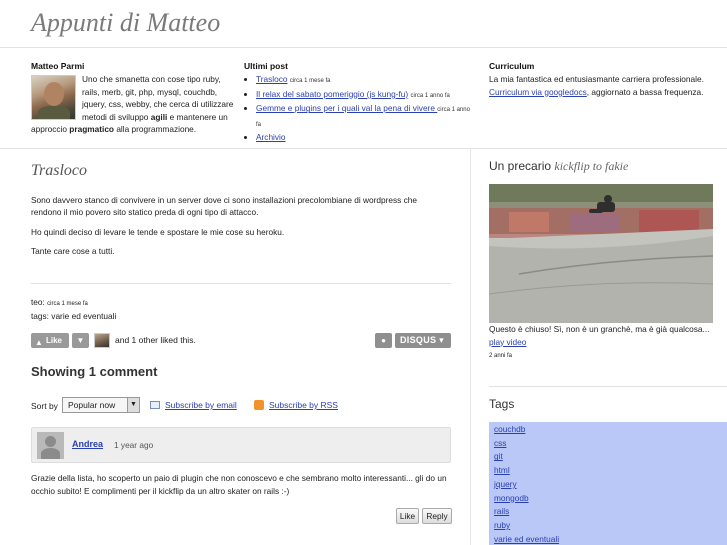 Image resolution: width=727 pixels, height=545 pixels. I want to click on liker-avatar, so click(102, 340).